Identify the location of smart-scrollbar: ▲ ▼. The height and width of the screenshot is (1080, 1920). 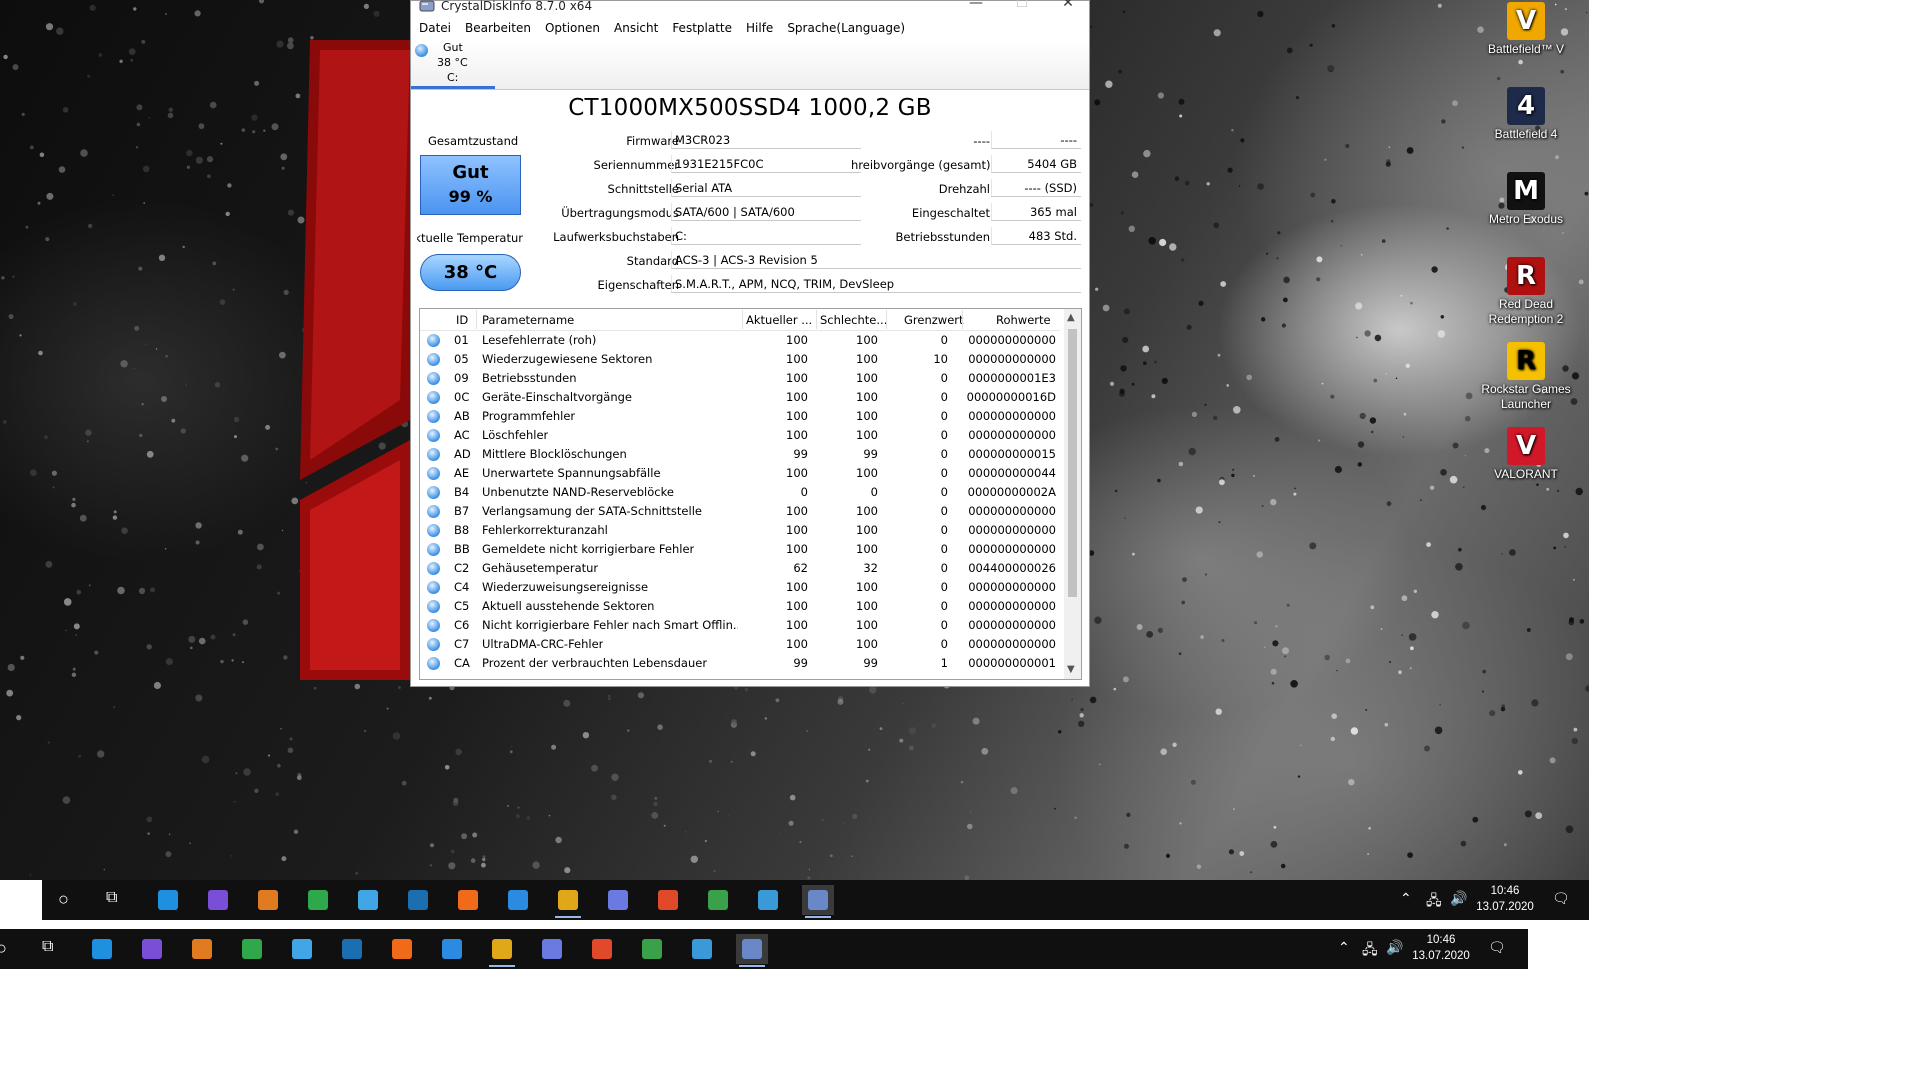
(1072, 494).